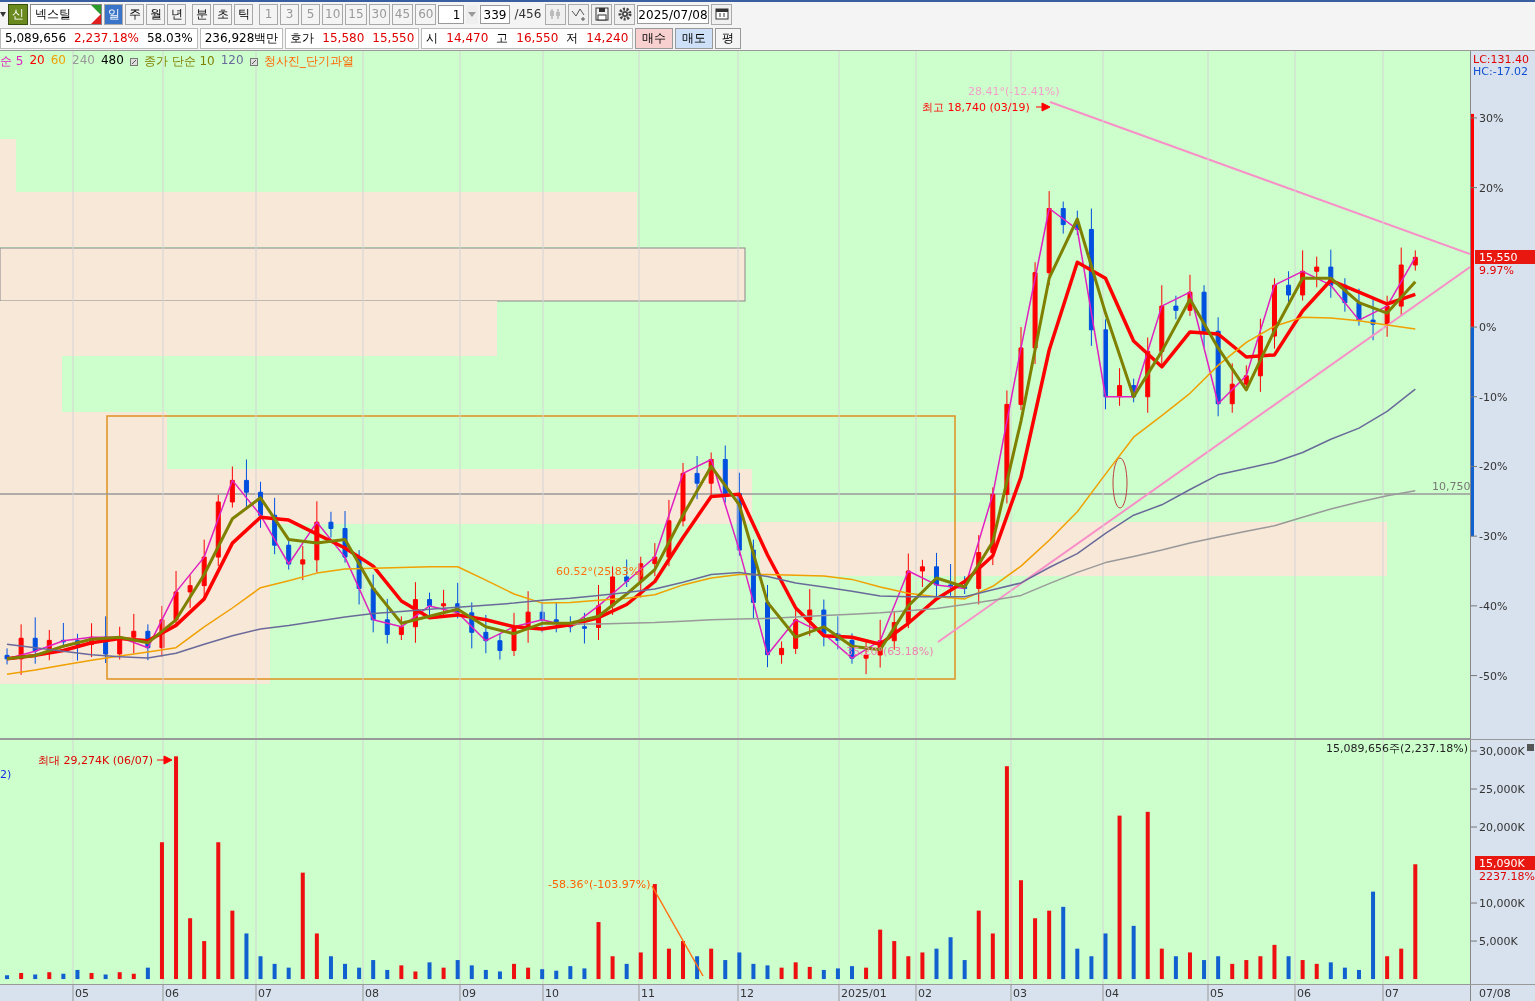 The width and height of the screenshot is (1535, 1001). I want to click on volume-value: 5,089,656, so click(36, 38).